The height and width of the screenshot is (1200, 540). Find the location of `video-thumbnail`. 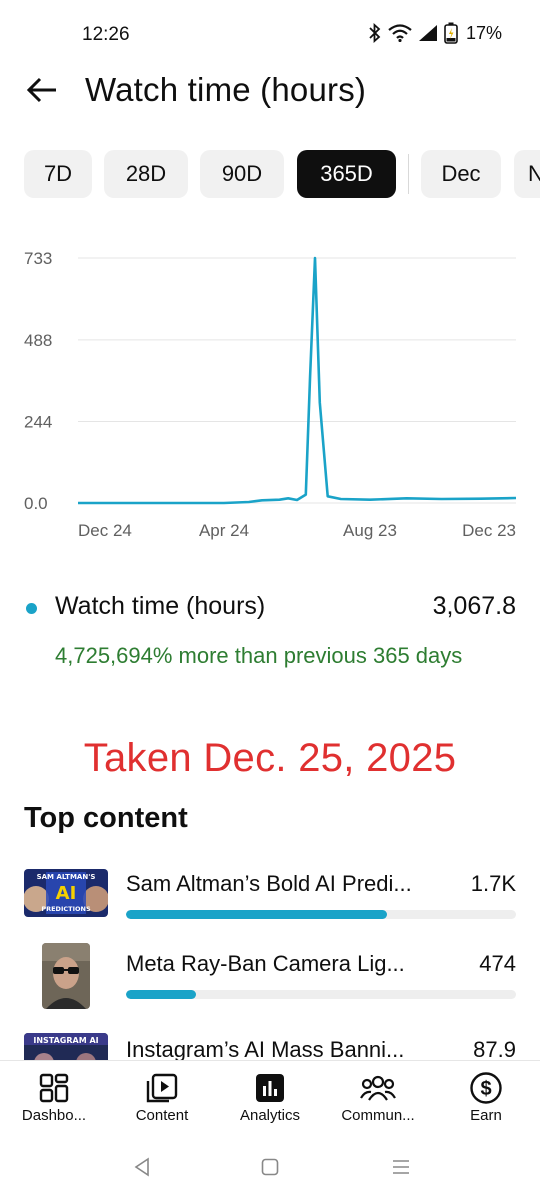

video-thumbnail is located at coordinates (66, 976).